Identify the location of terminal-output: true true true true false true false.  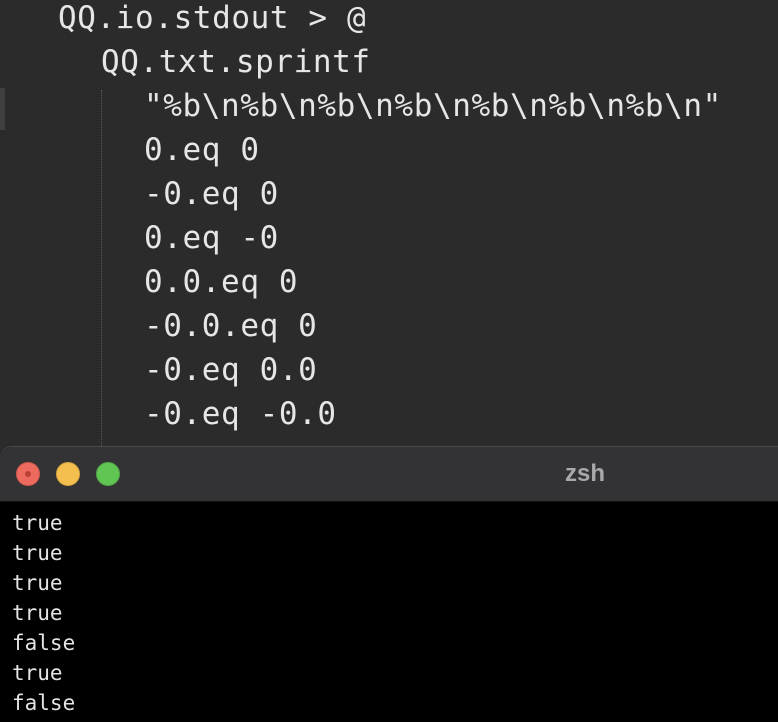
(43, 615).